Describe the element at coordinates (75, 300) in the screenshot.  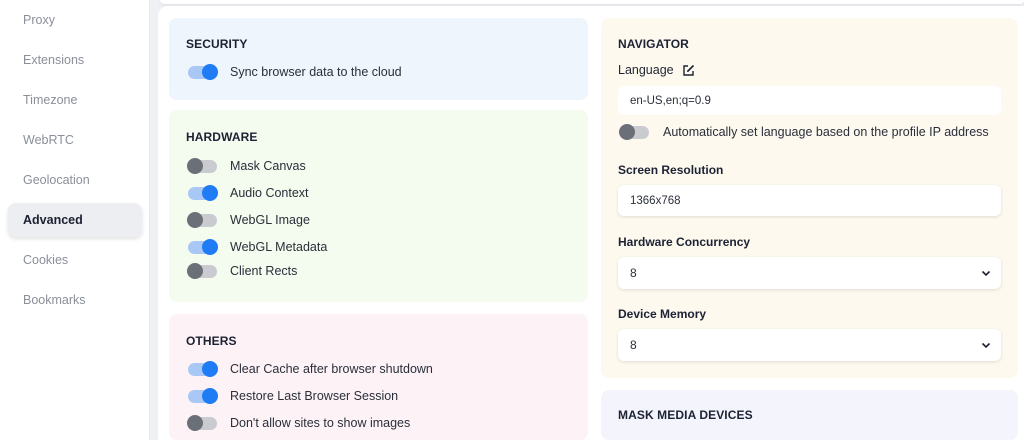
I see `sidebar-item-bookmarks: Bookmarks` at that location.